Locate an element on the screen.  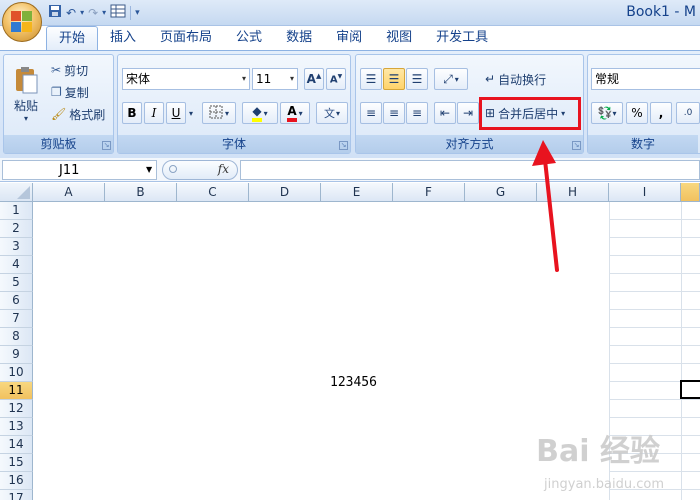
phonetic-dropdown-icon: ▾ is located at coordinates (337, 113).